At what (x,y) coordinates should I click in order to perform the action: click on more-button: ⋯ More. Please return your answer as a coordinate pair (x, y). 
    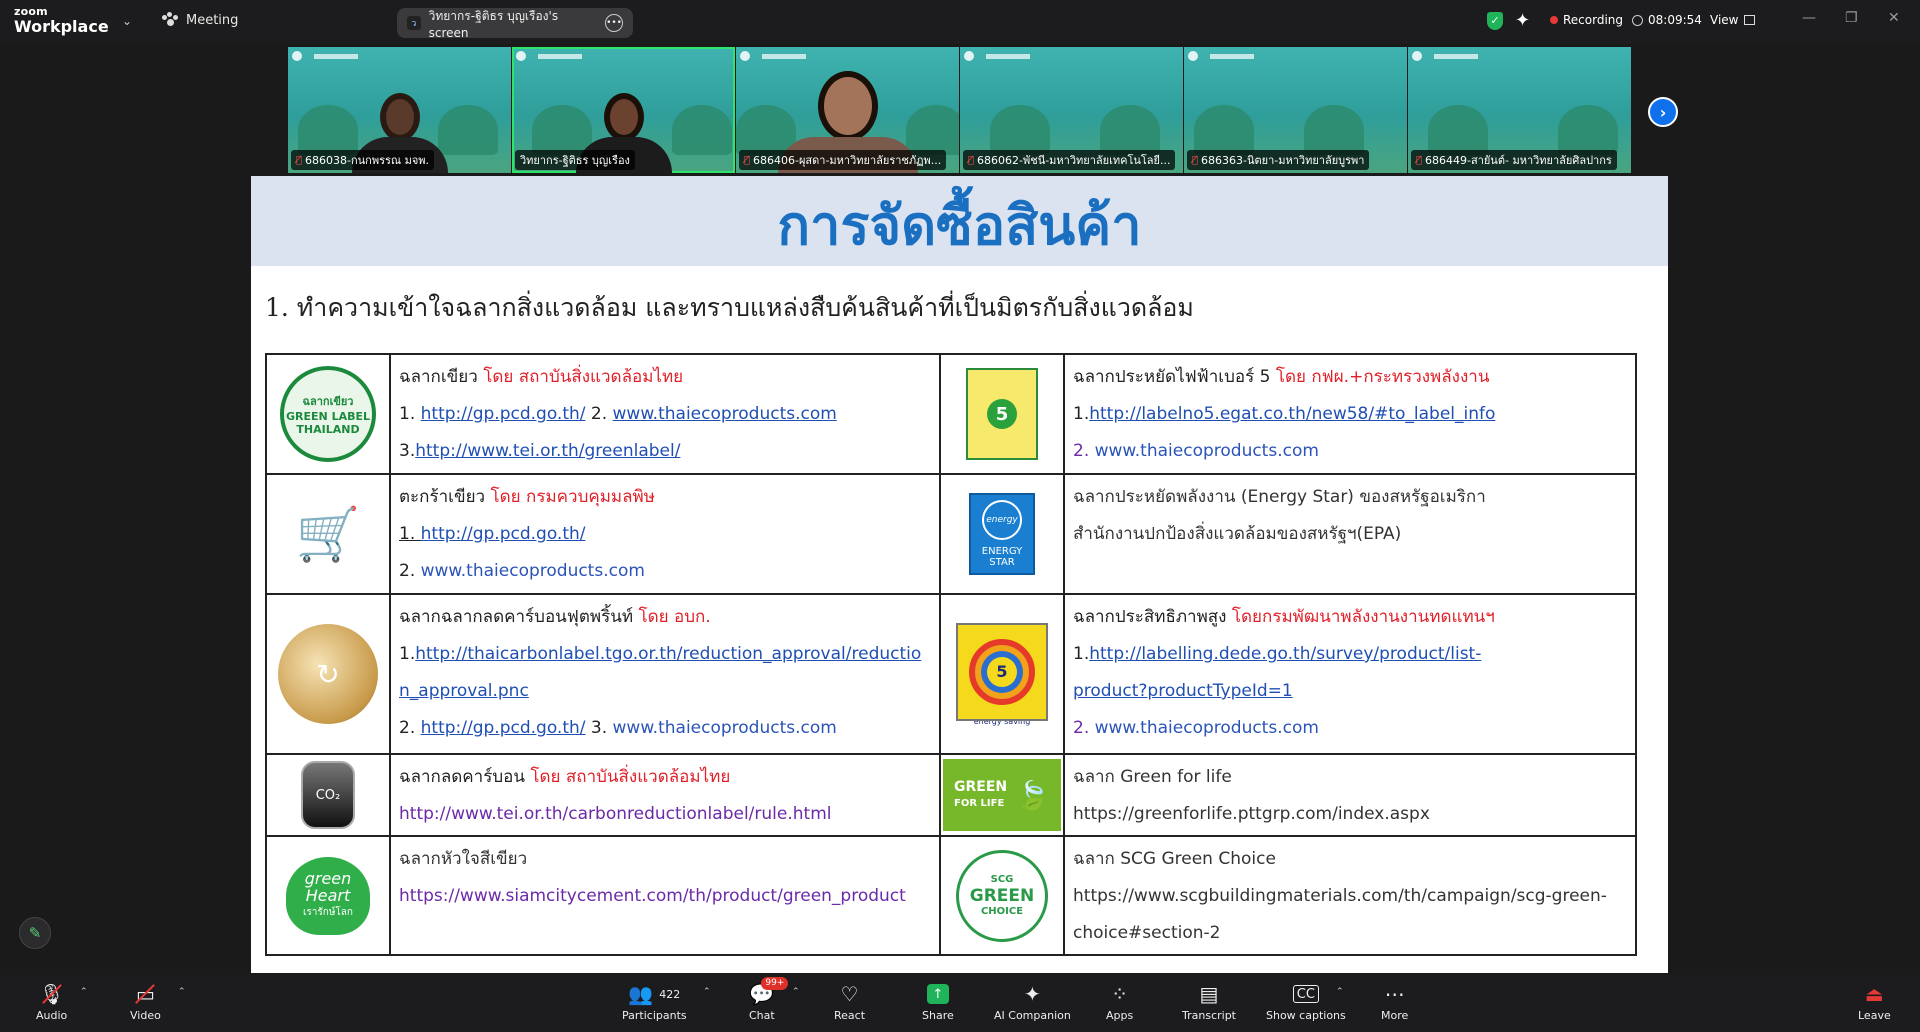
    Looking at the image, I should click on (1394, 1001).